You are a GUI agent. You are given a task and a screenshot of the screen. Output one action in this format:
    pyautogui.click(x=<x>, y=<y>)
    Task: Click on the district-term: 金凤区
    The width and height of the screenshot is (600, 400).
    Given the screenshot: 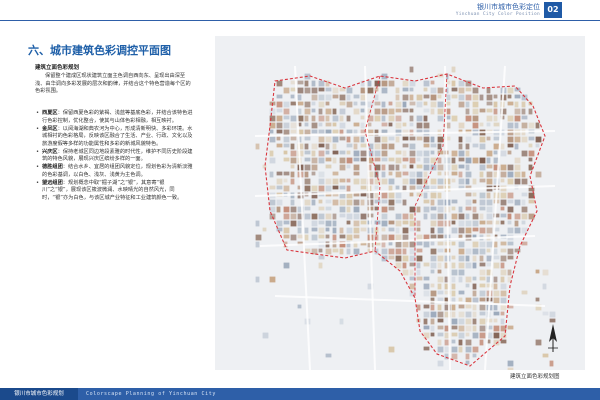 What is the action you would take?
    pyautogui.click(x=50, y=128)
    